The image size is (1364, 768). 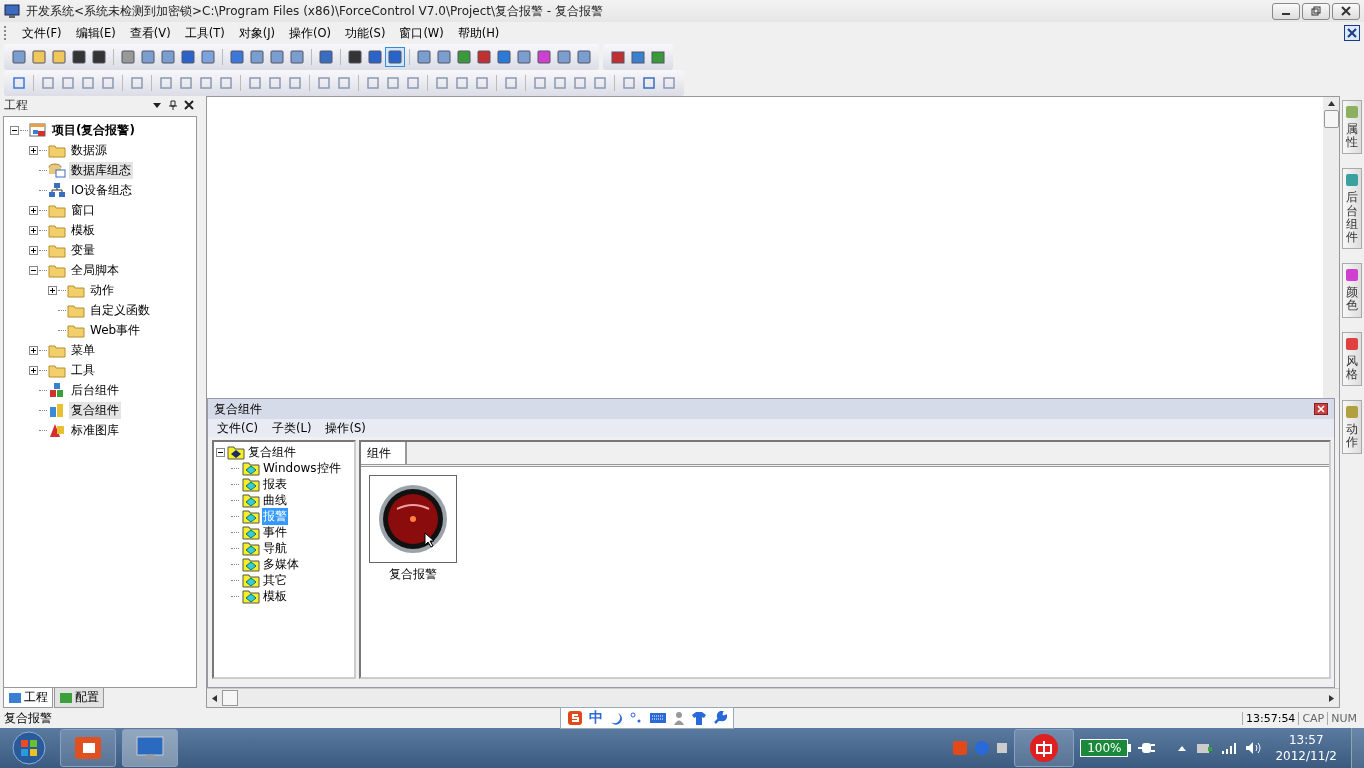 What do you see at coordinates (157, 105) in the screenshot?
I see `dropdown-icon` at bounding box center [157, 105].